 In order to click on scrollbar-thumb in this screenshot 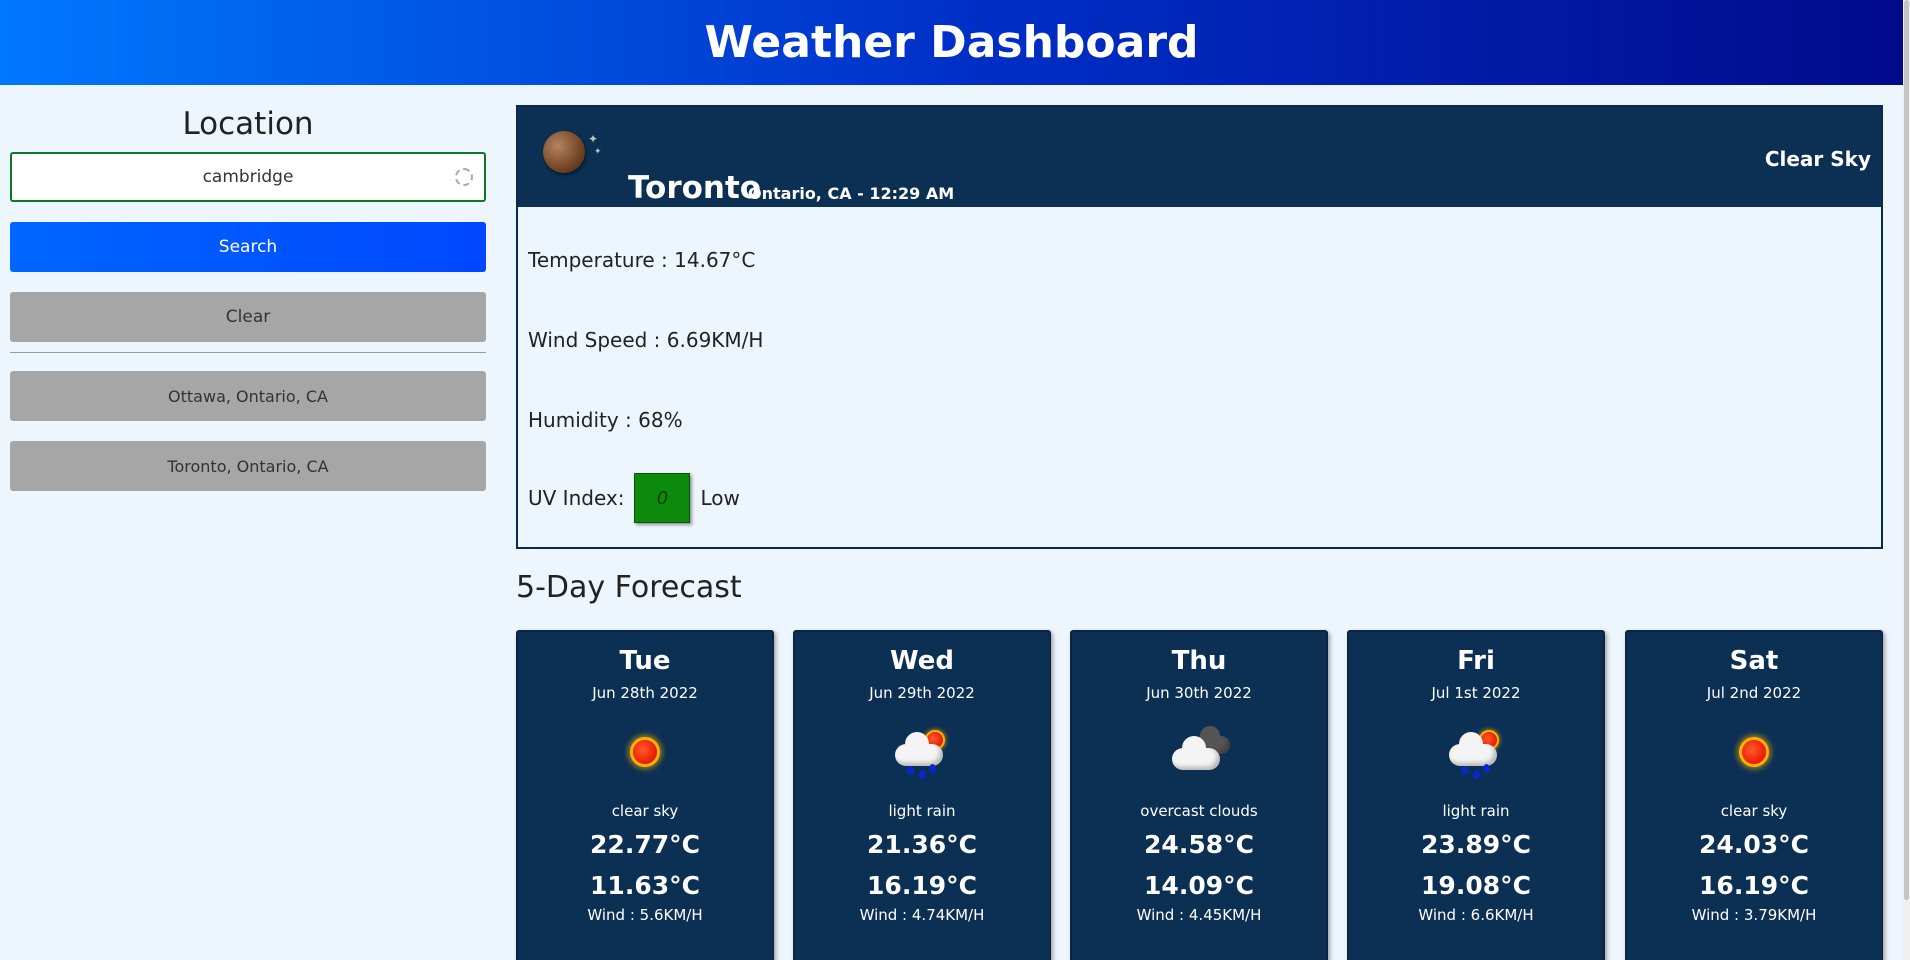, I will do `click(1906, 450)`.